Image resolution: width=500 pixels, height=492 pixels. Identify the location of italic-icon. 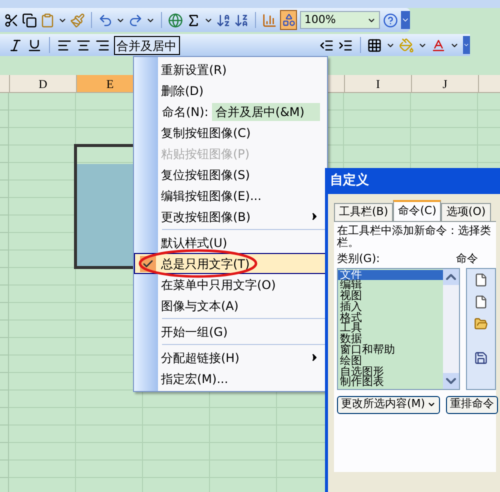
(15, 45).